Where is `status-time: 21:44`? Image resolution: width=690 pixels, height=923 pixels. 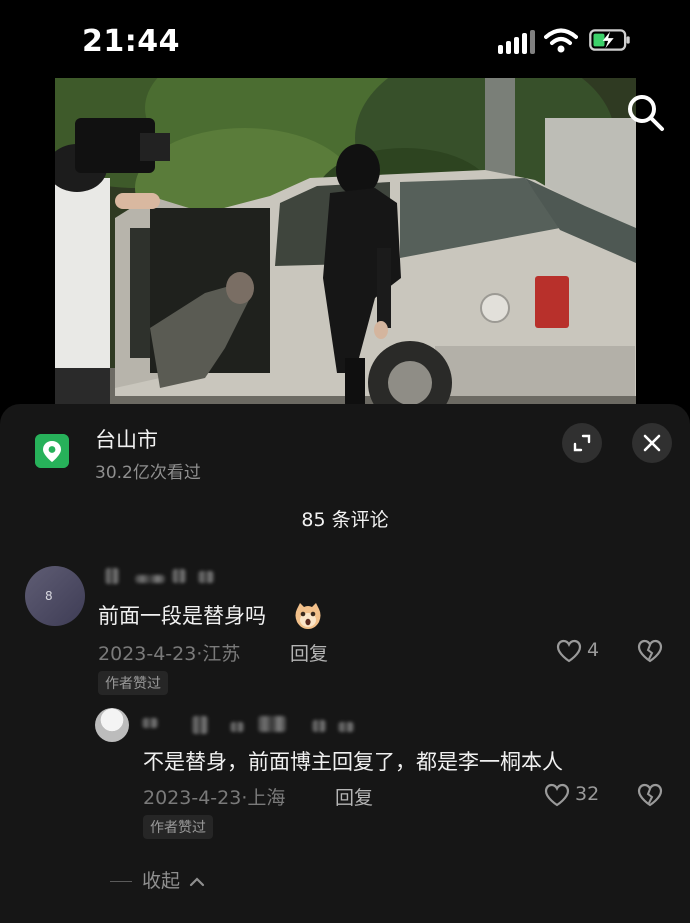 status-time: 21:44 is located at coordinates (131, 41).